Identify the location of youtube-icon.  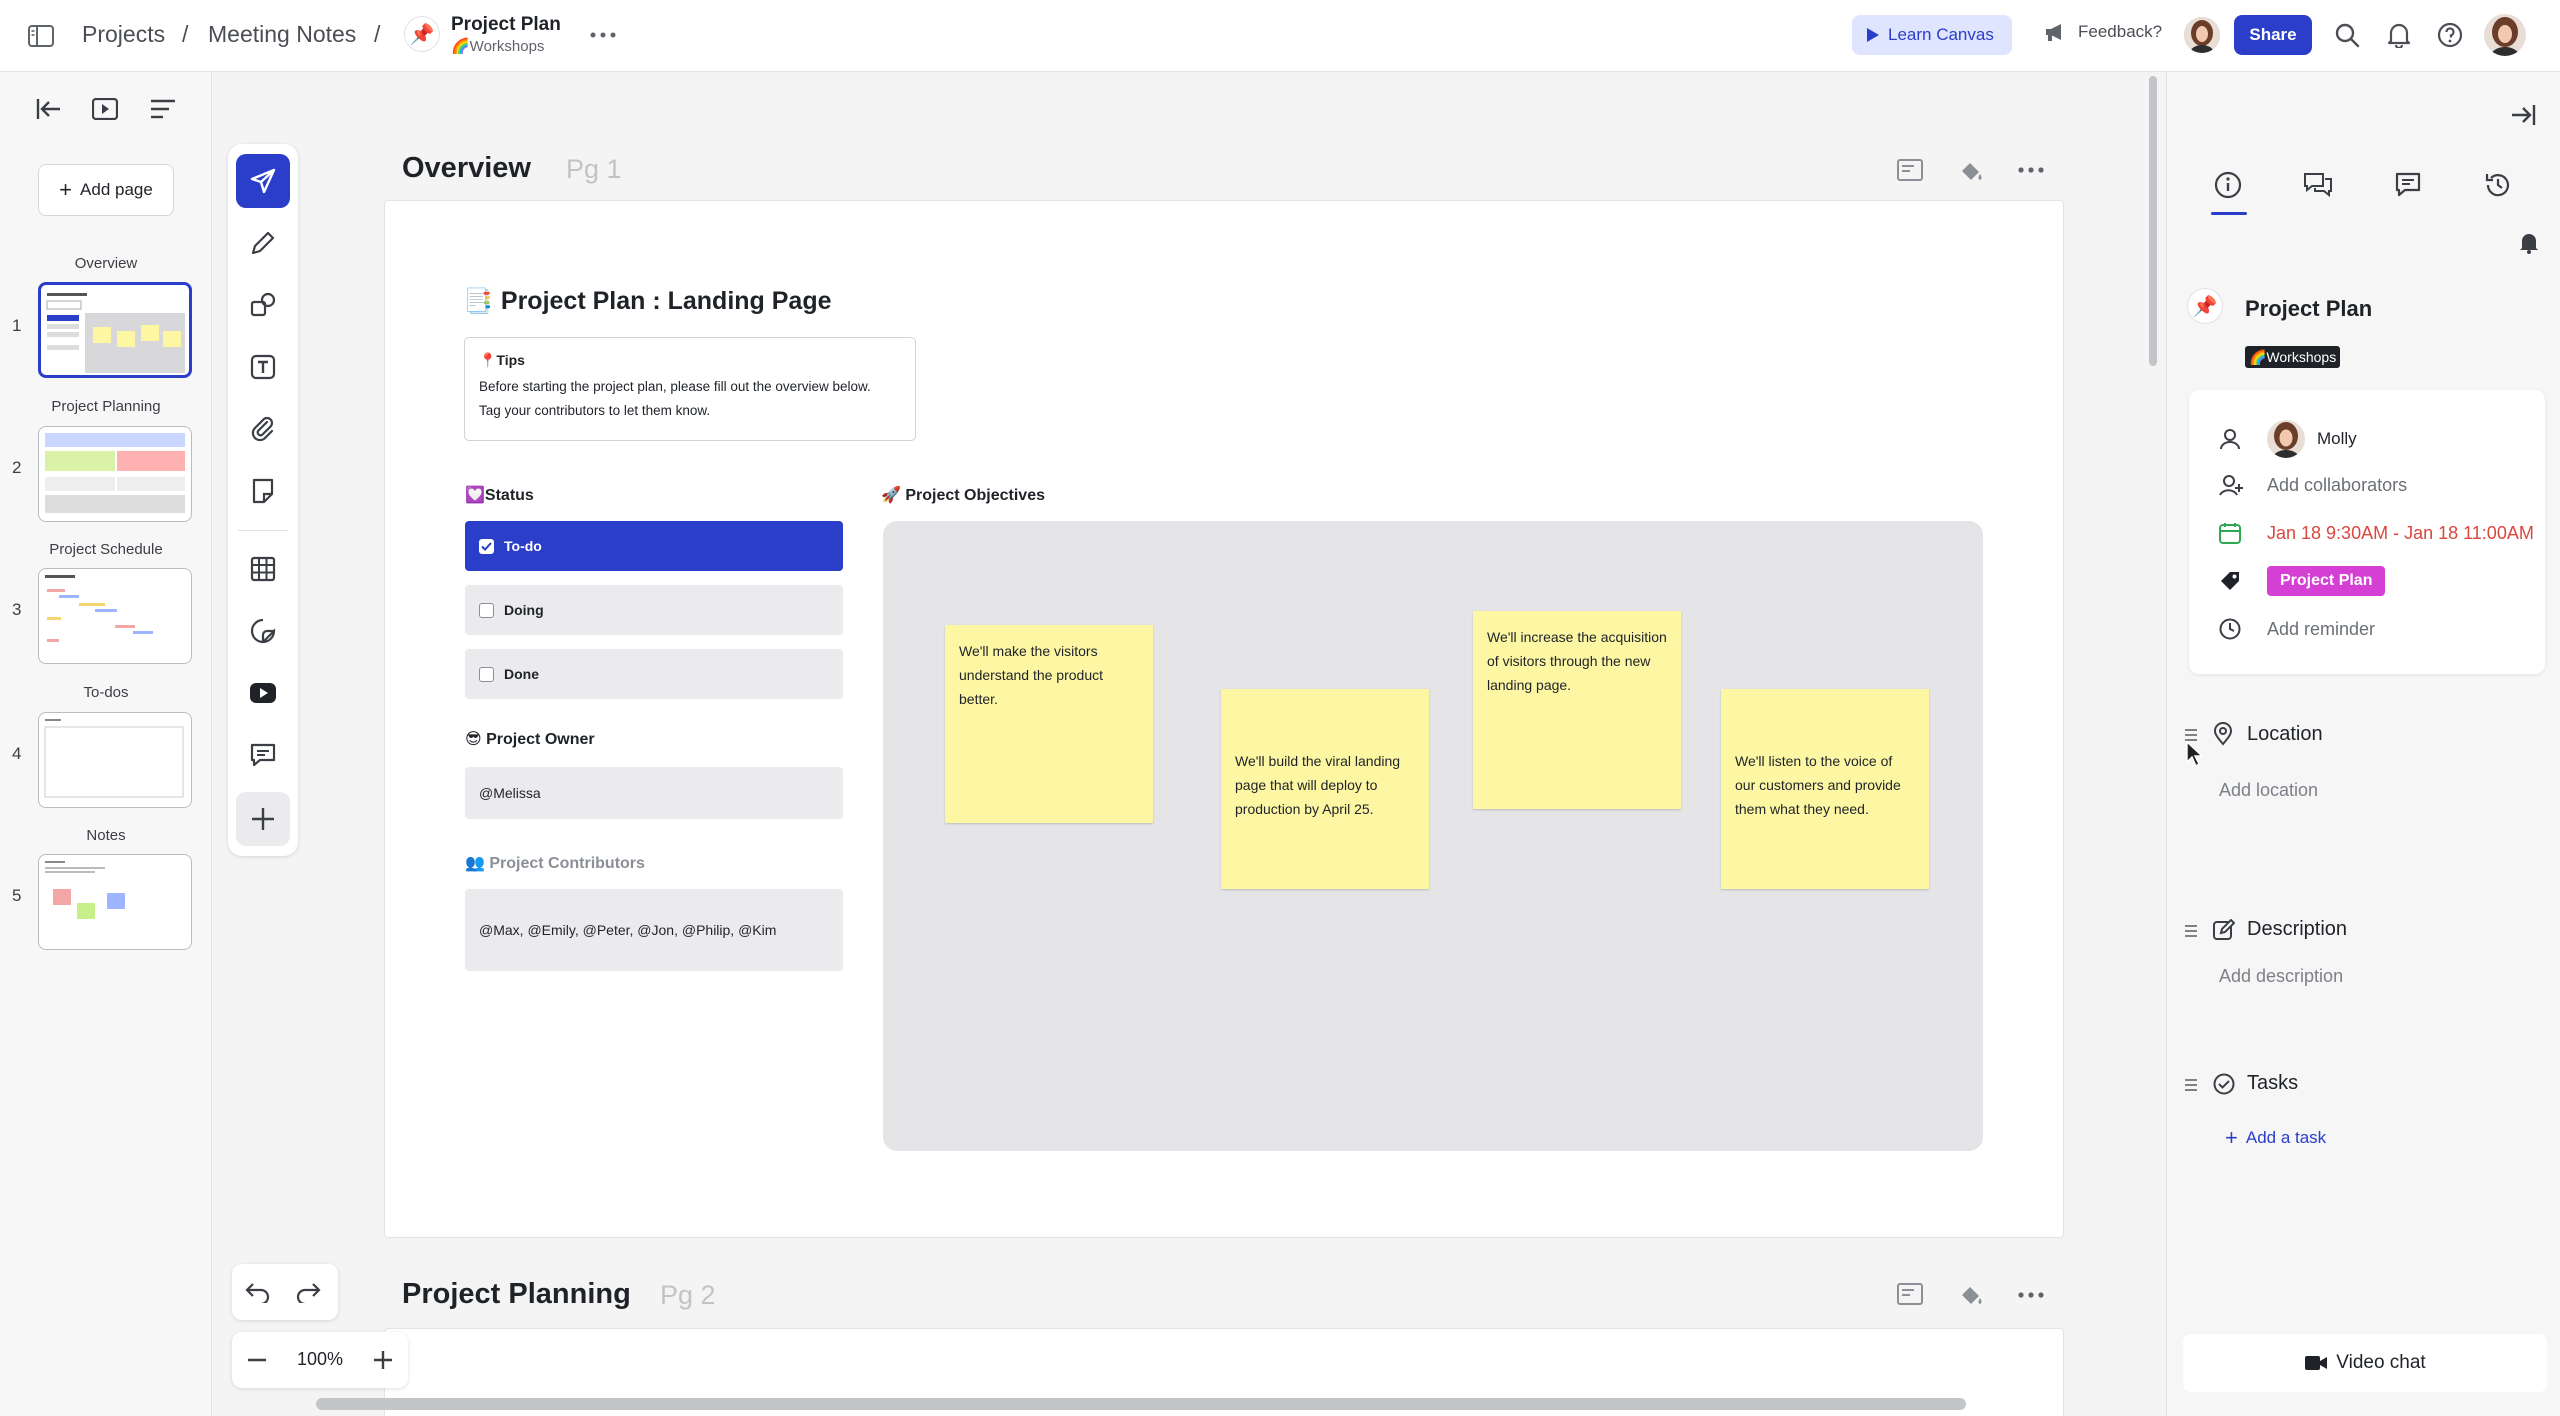
(263, 693).